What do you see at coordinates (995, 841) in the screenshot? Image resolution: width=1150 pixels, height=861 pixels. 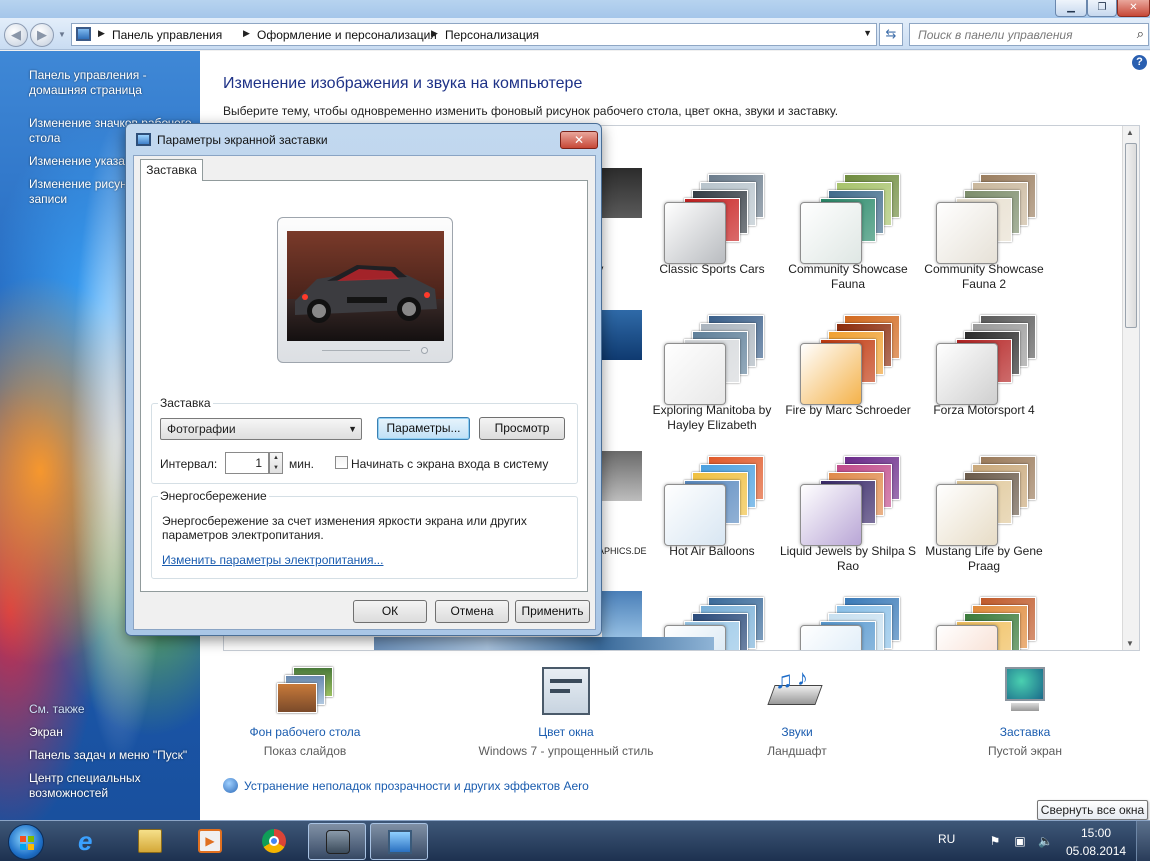 I see `action-center-flag-icon: ⚑` at bounding box center [995, 841].